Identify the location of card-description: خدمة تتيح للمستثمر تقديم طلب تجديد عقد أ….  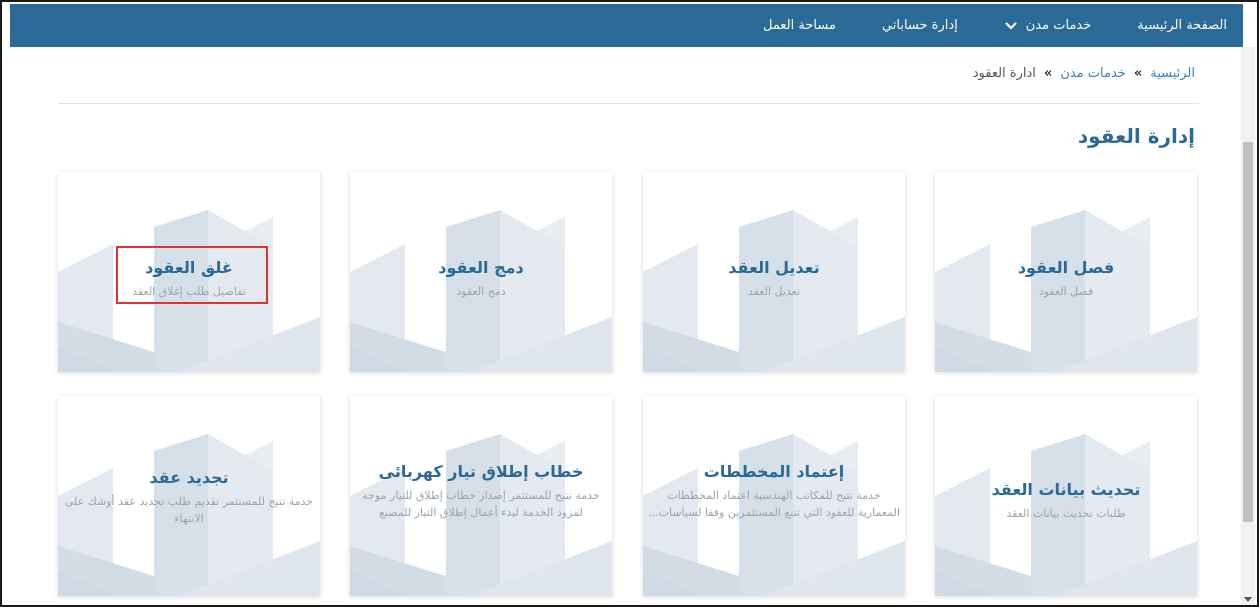
(189, 510).